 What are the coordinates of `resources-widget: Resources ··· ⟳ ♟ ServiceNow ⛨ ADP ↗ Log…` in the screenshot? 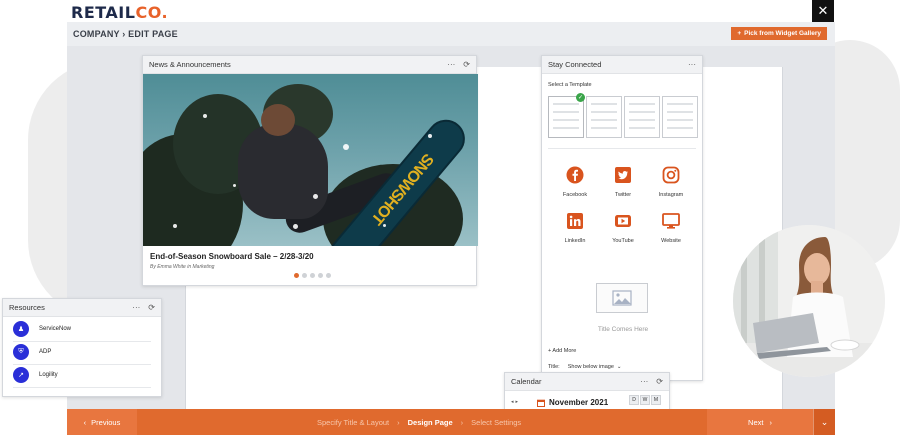 It's located at (82, 347).